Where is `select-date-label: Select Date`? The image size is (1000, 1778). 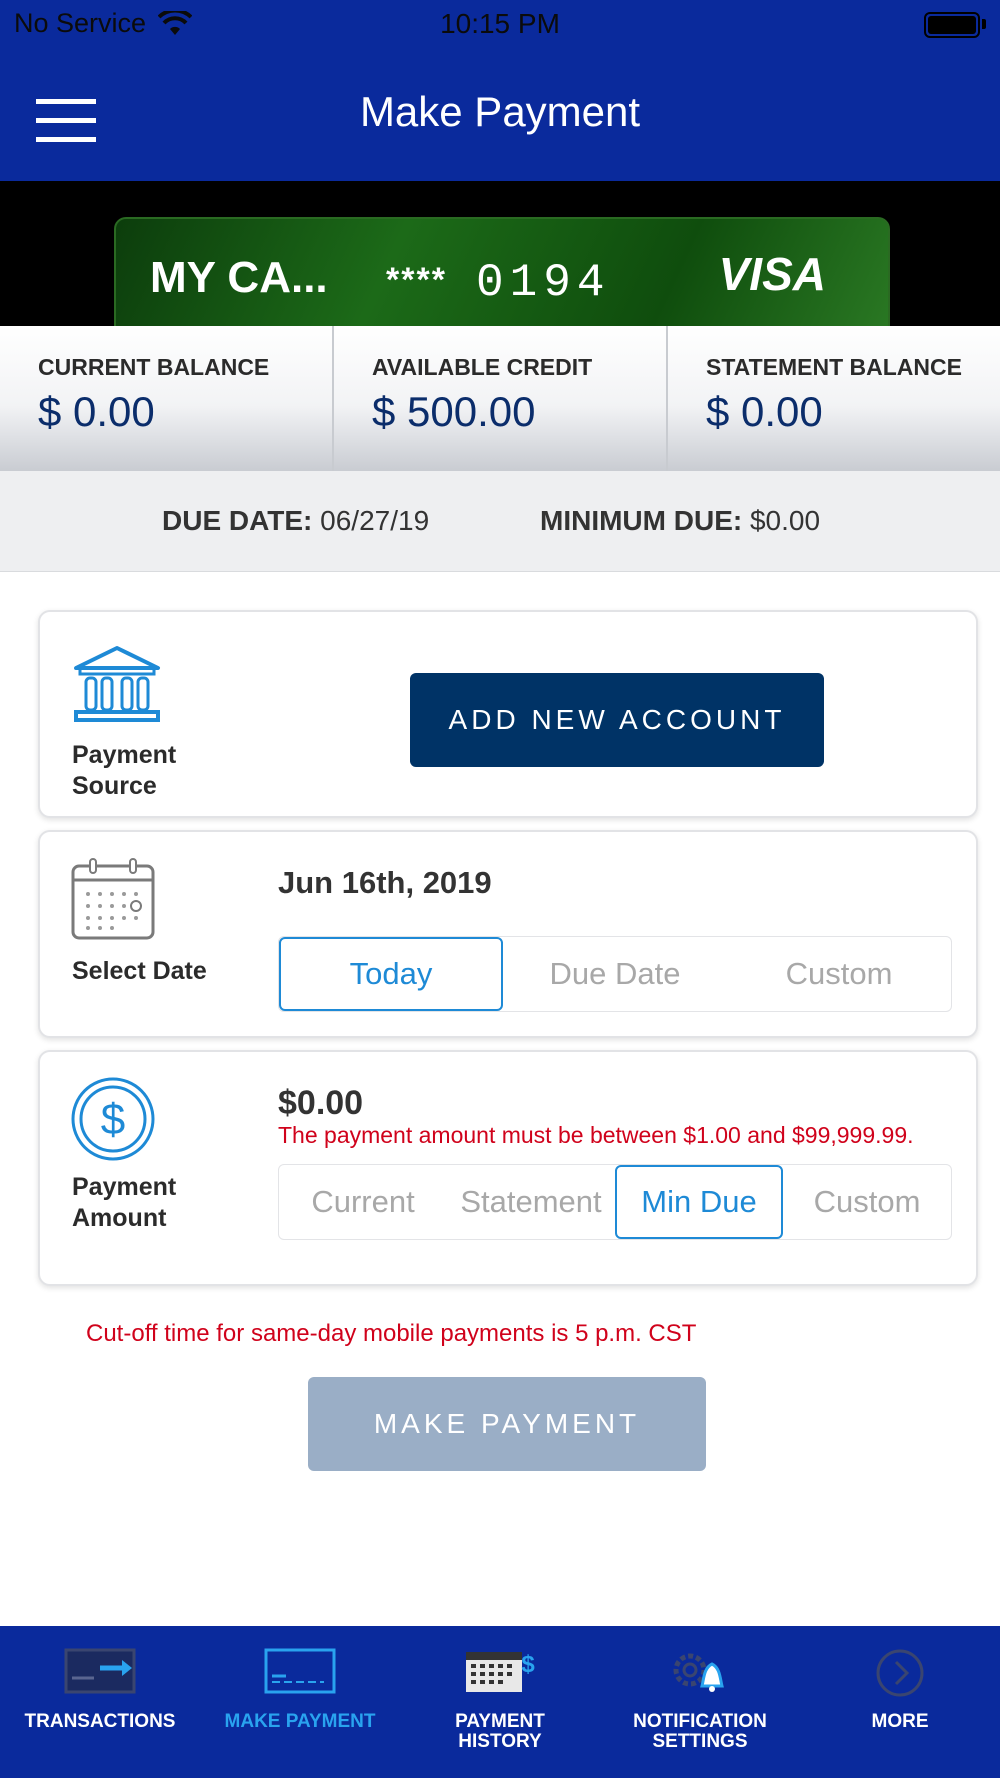
select-date-label: Select Date is located at coordinates (139, 971).